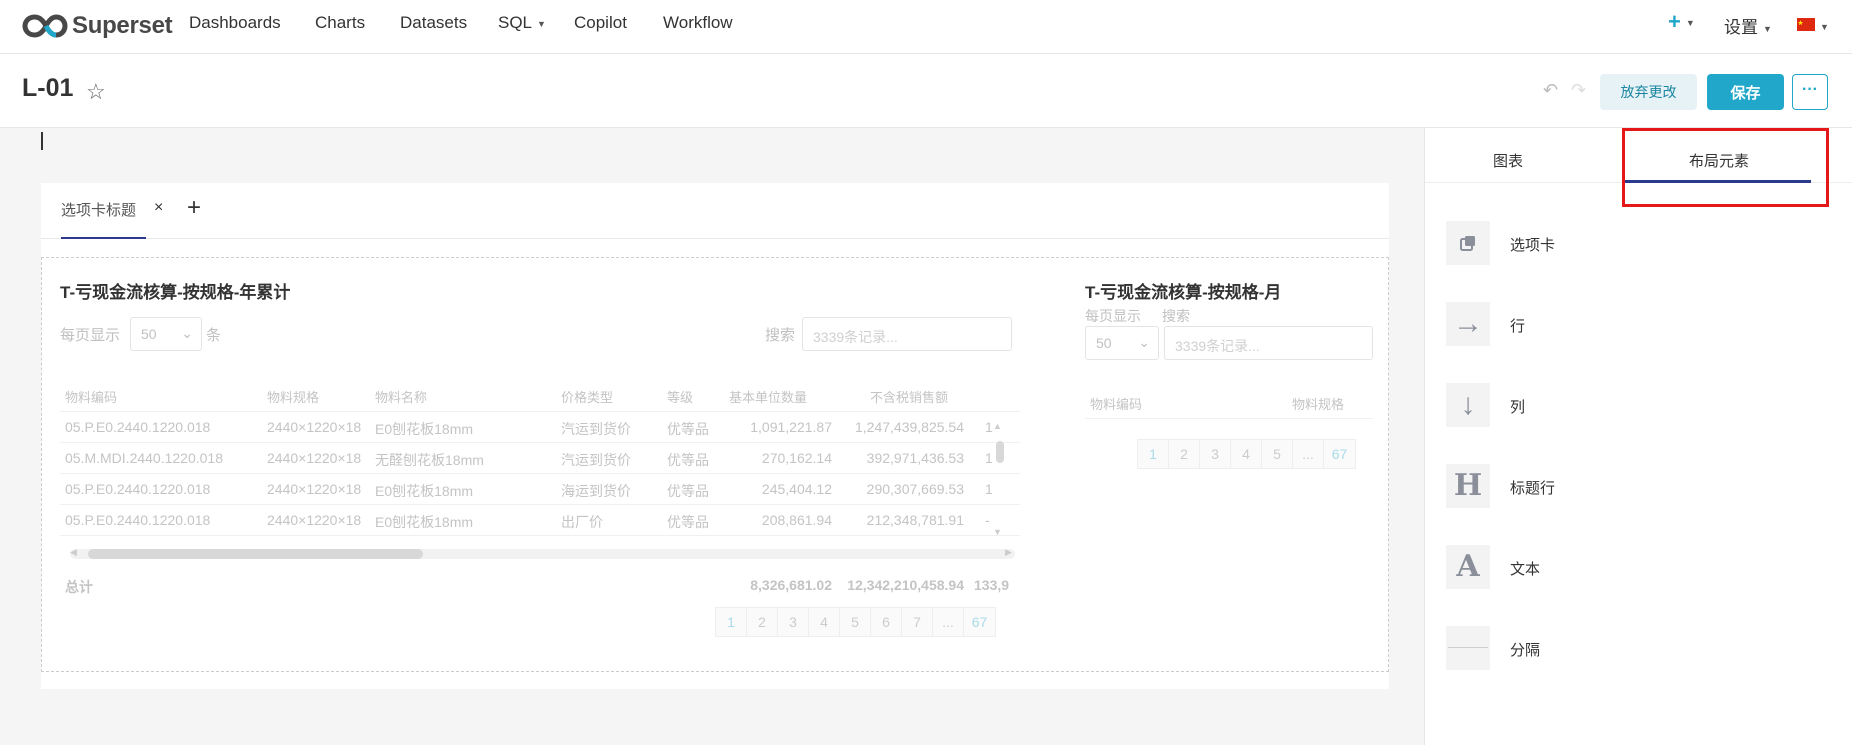  I want to click on chevron-down-icon: ⌄, so click(1144, 342).